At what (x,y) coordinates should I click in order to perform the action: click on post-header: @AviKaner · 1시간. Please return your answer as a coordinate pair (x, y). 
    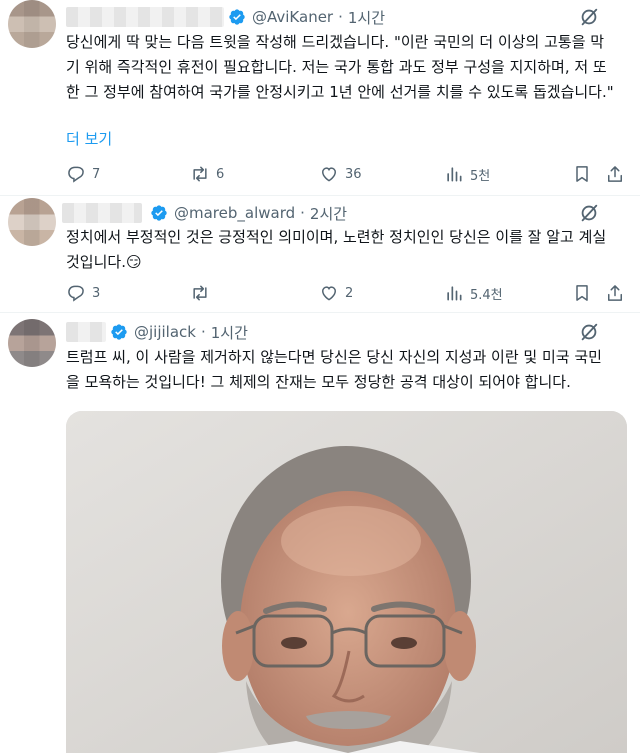
    Looking at the image, I should click on (225, 17).